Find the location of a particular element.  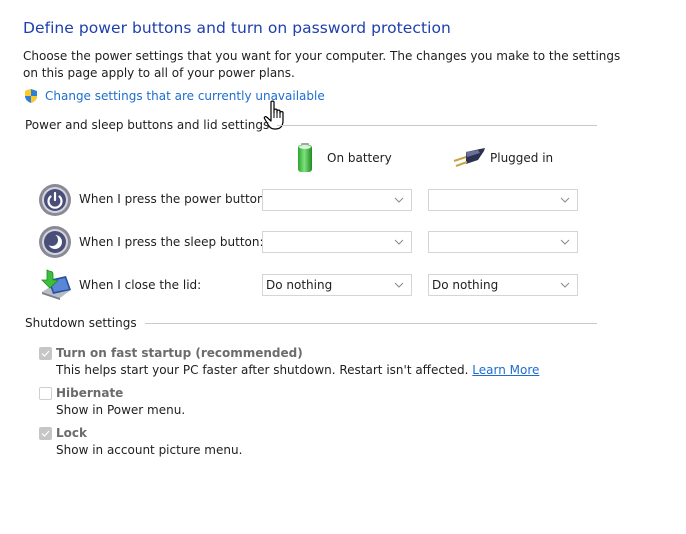

sleep-button-row is located at coordinates (55, 243).